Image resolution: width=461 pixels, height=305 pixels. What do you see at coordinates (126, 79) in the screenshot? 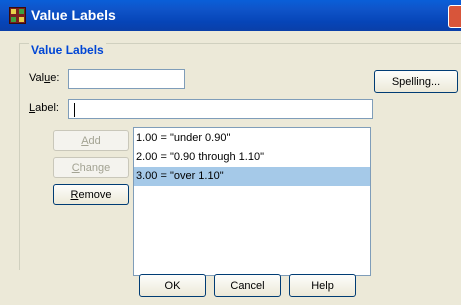
I see `value-input` at bounding box center [126, 79].